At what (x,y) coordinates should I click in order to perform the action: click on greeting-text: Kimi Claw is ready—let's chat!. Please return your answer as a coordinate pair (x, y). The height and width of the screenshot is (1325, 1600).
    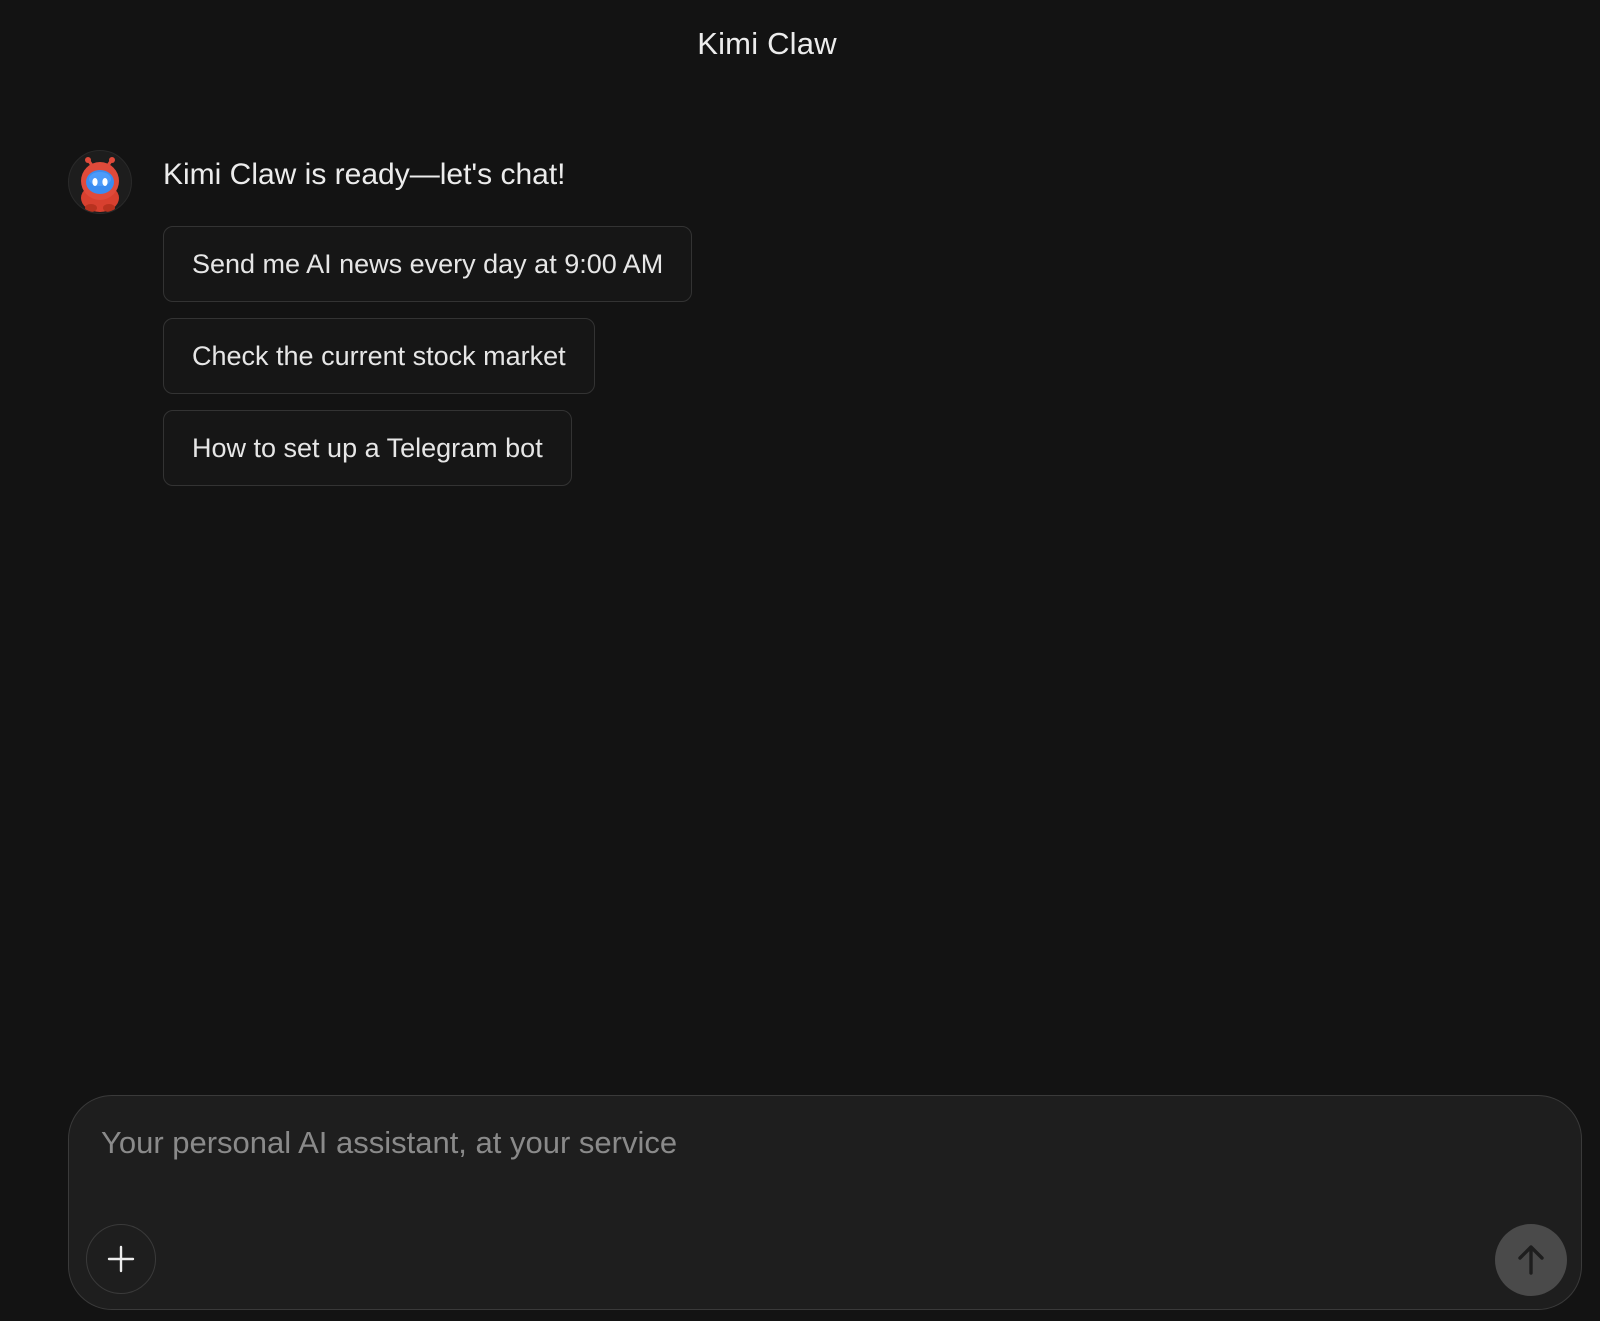
    Looking at the image, I should click on (364, 174).